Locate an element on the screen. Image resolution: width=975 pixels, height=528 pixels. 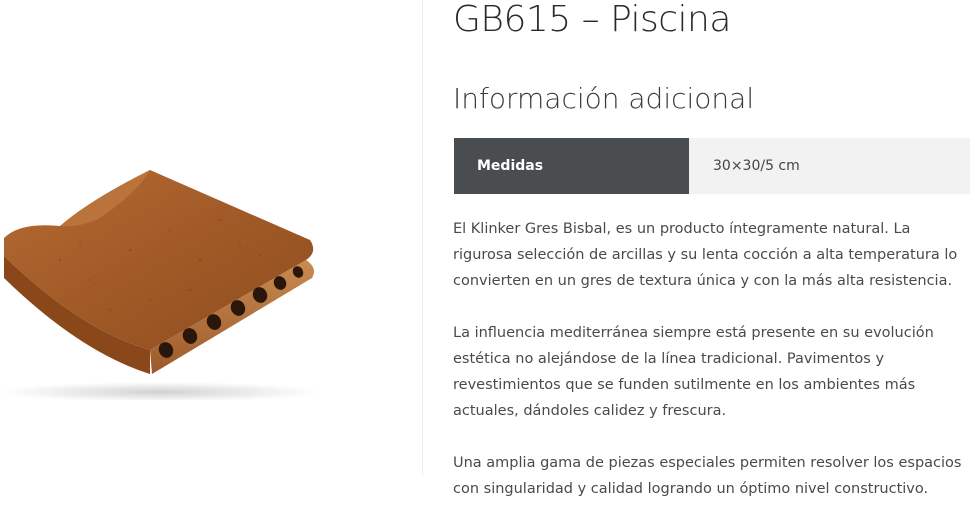
table-row: Medidas 30×30/5 cm is located at coordinates (712, 166).